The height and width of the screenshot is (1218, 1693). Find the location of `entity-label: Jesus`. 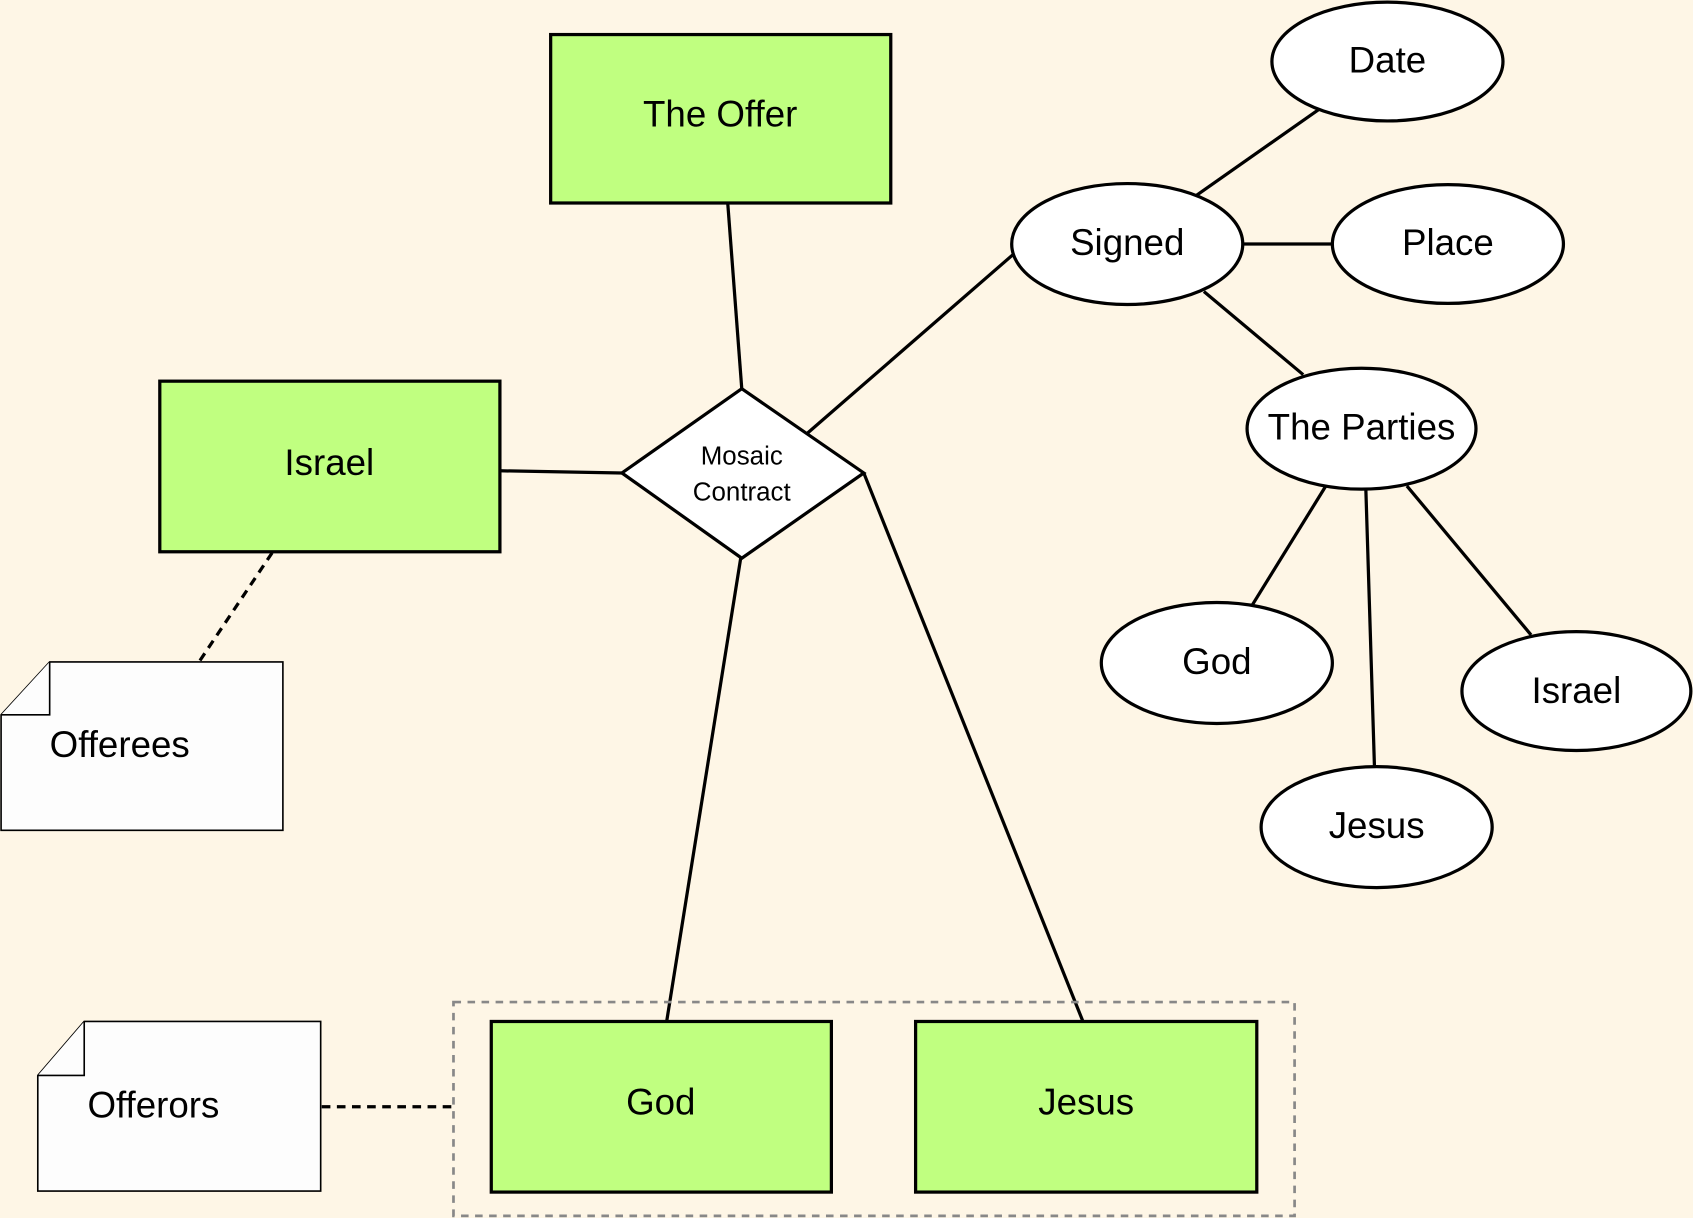

entity-label: Jesus is located at coordinates (1086, 1101).